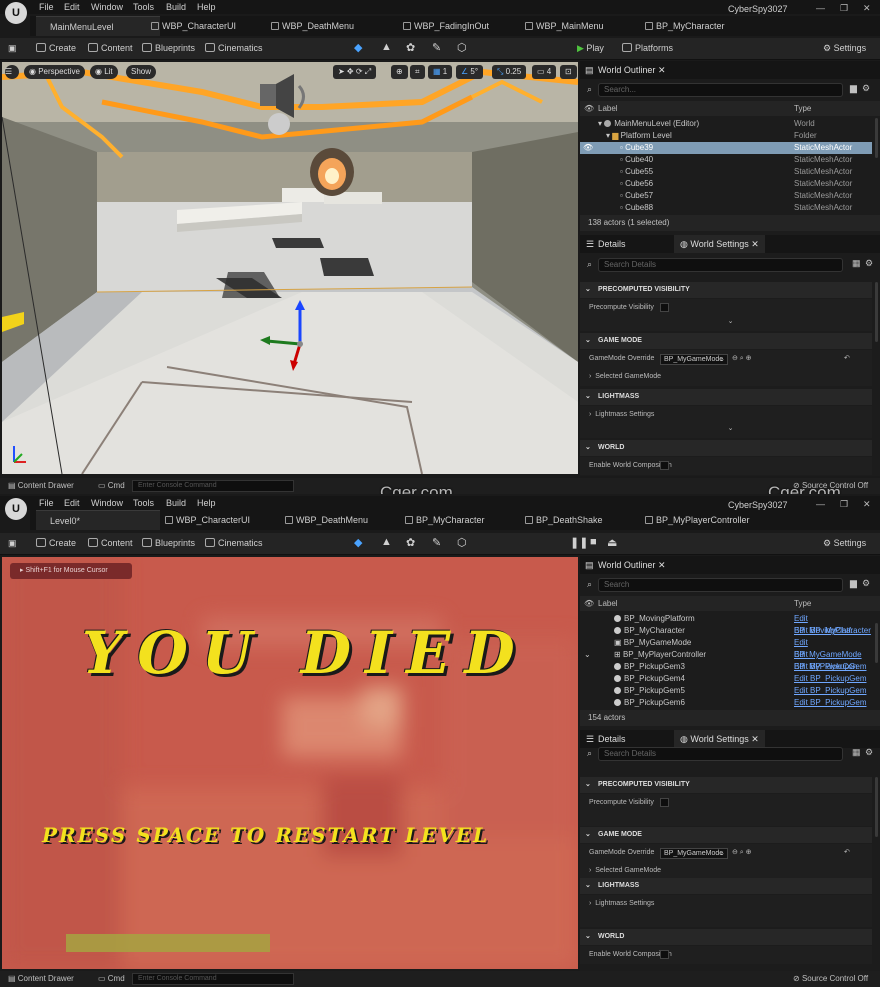  Describe the element at coordinates (590, 48) in the screenshot. I see `play-button: ▶ Play` at that location.